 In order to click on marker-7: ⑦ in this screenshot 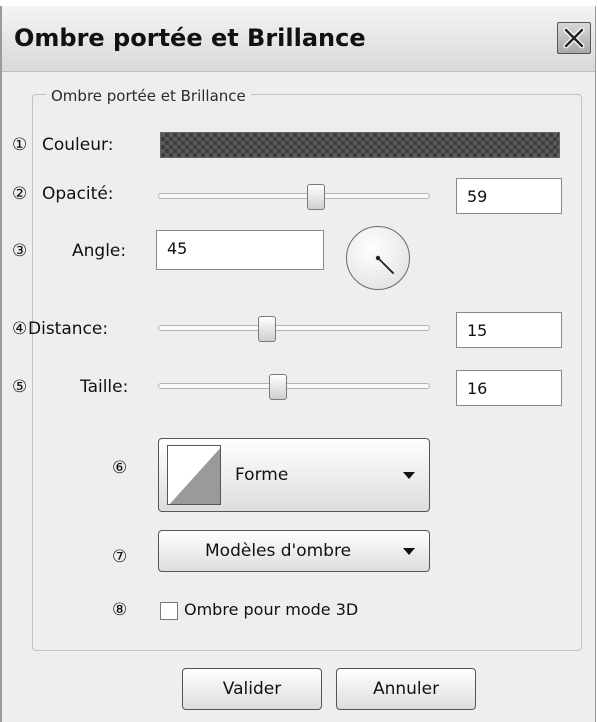, I will do `click(120, 557)`.